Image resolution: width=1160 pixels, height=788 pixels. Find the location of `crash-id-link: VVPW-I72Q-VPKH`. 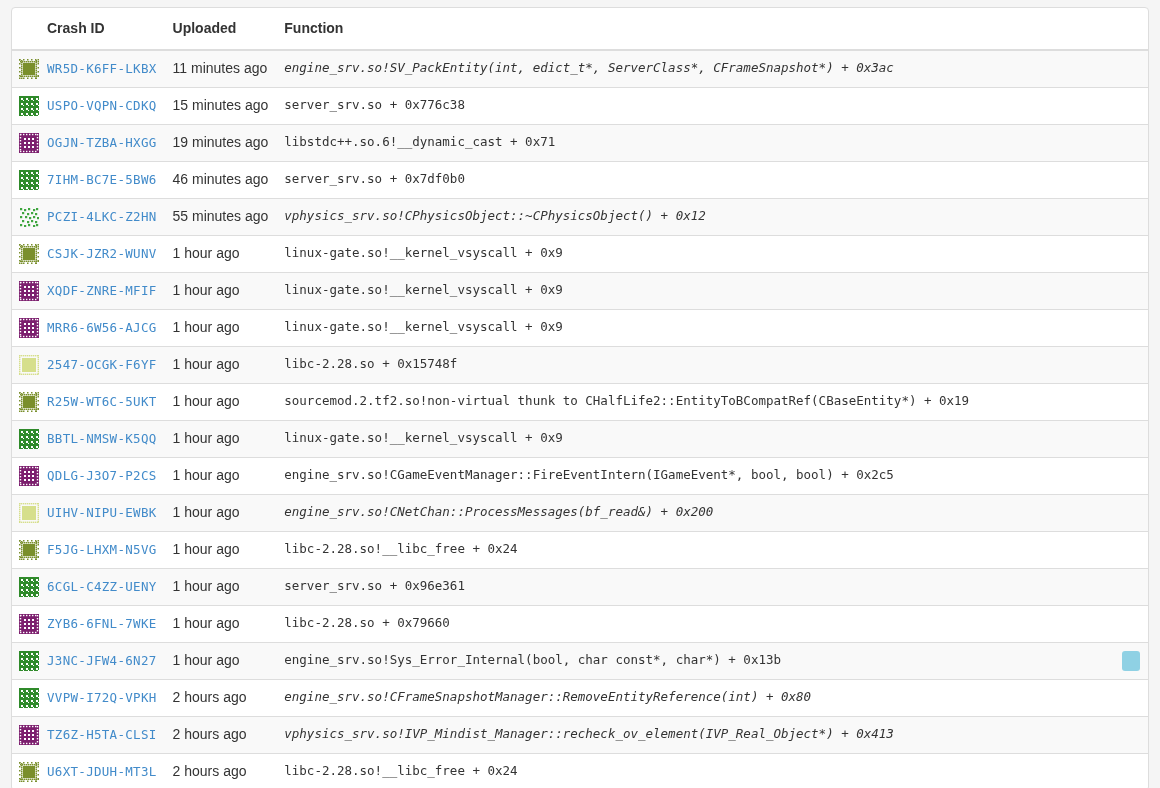

crash-id-link: VVPW-I72Q-VPKH is located at coordinates (102, 697).